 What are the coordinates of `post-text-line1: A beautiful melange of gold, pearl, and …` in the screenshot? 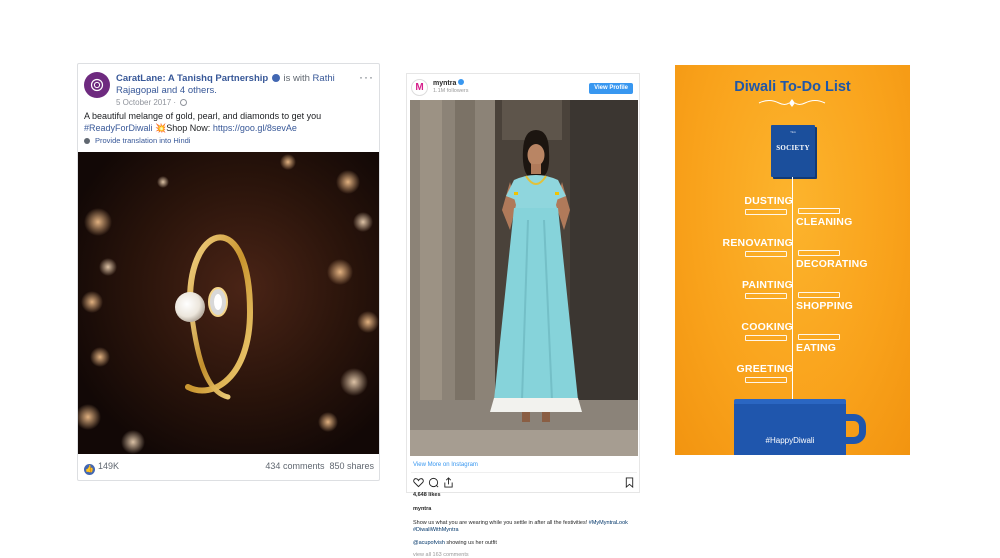 It's located at (203, 116).